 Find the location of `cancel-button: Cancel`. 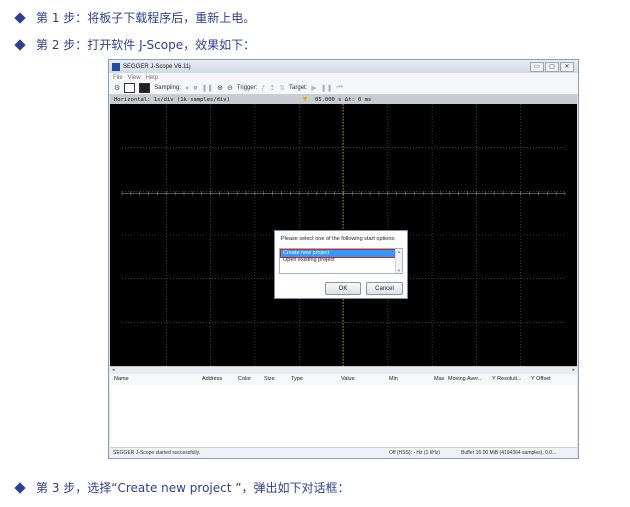

cancel-button: Cancel is located at coordinates (384, 288).